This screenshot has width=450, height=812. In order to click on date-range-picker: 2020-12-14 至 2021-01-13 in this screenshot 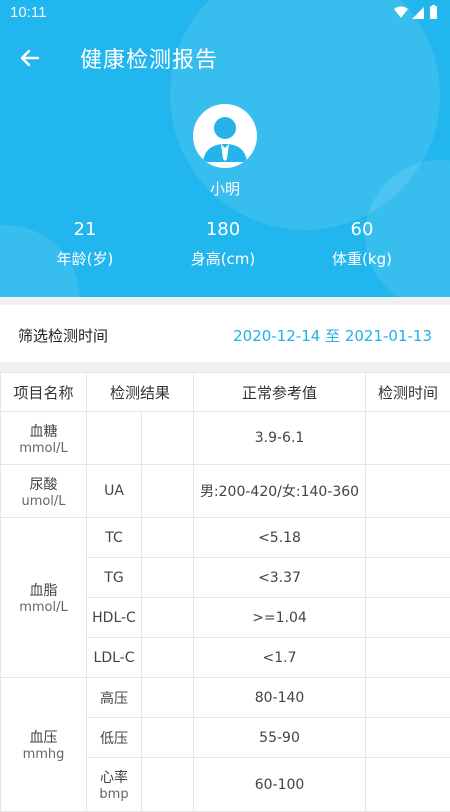, I will do `click(332, 335)`.